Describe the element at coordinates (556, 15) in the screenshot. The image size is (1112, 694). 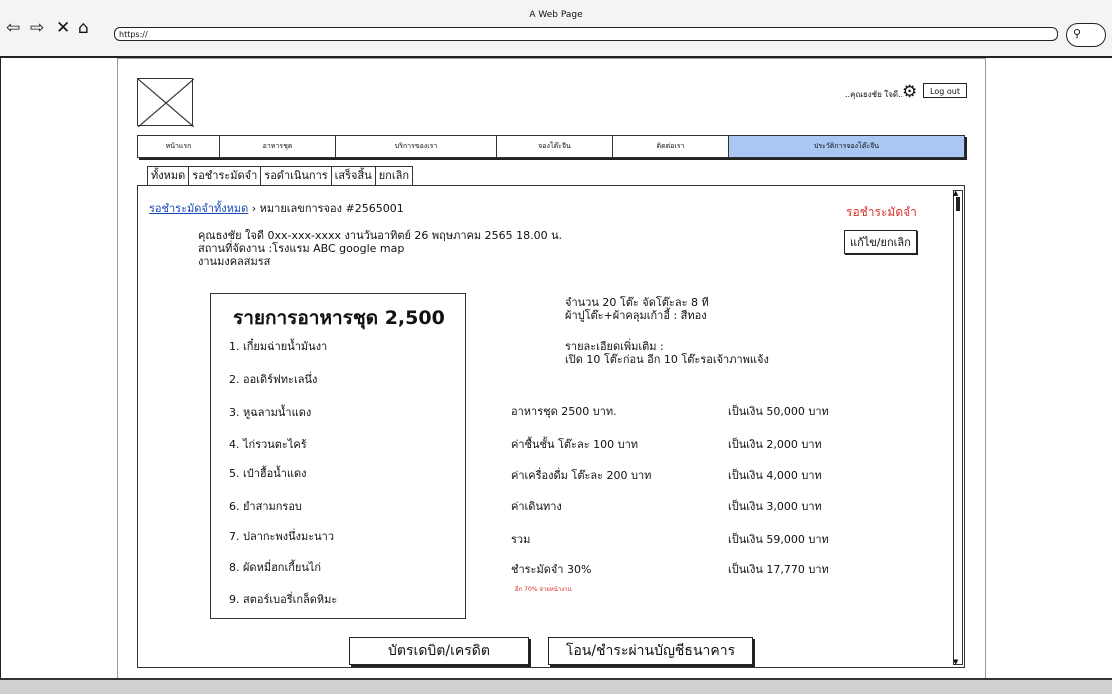
I see `window-title: A Web Page` at that location.